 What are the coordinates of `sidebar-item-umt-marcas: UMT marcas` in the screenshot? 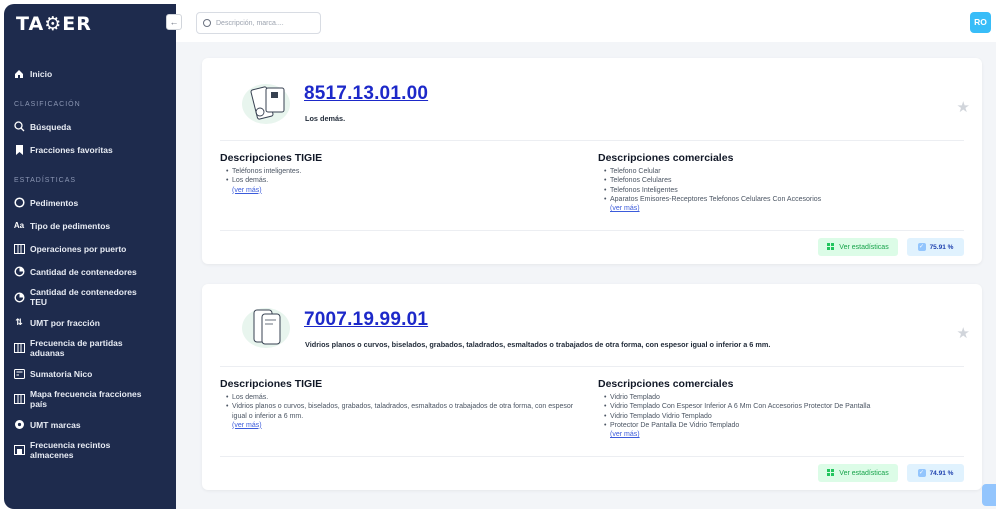 It's located at (90, 424).